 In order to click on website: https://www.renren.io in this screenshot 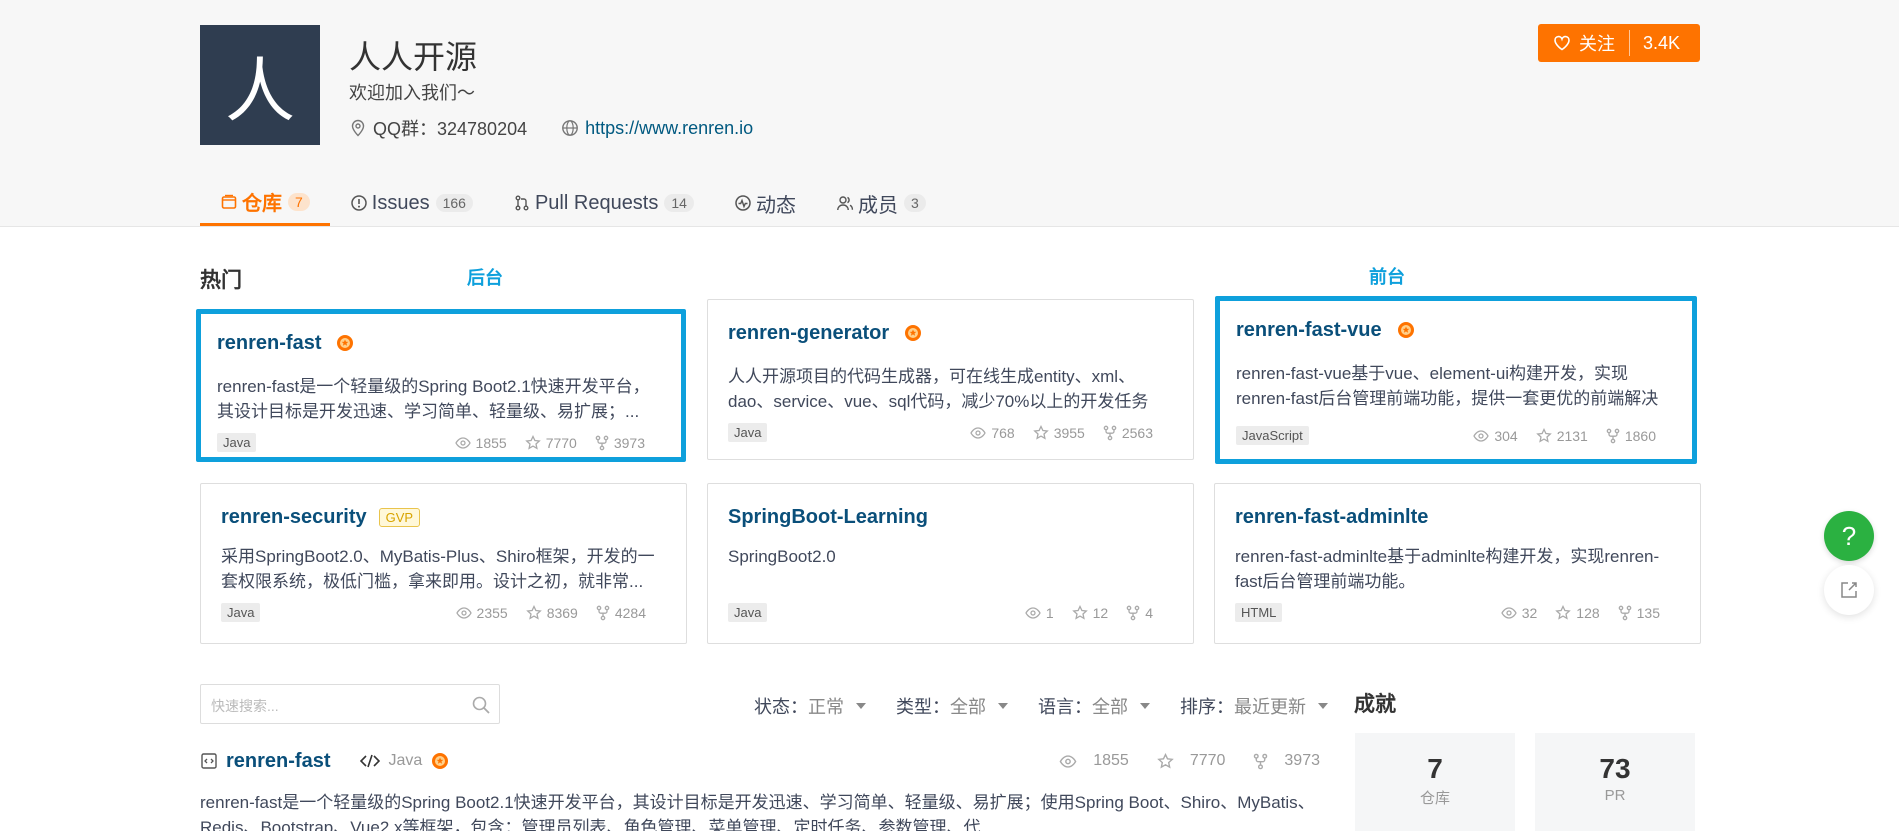, I will do `click(657, 128)`.